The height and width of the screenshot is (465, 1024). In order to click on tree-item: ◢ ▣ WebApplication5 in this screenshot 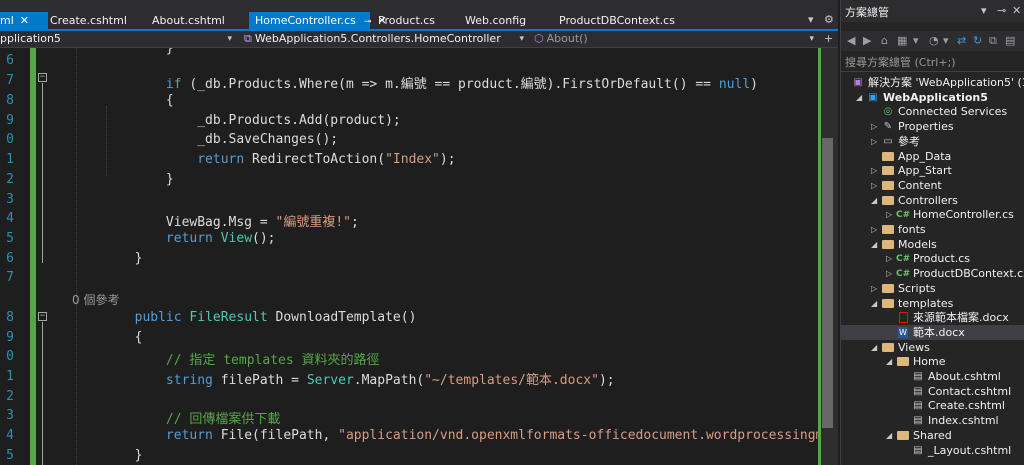, I will do `click(932, 97)`.